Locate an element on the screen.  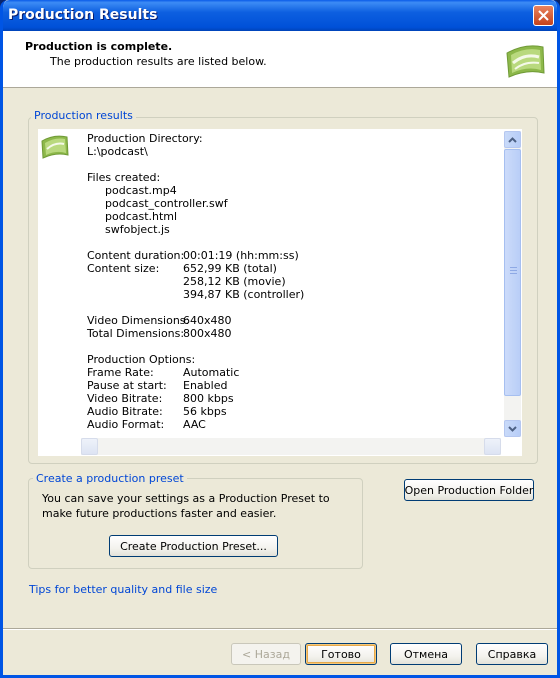
horizontal-scrollbar is located at coordinates (291, 446).